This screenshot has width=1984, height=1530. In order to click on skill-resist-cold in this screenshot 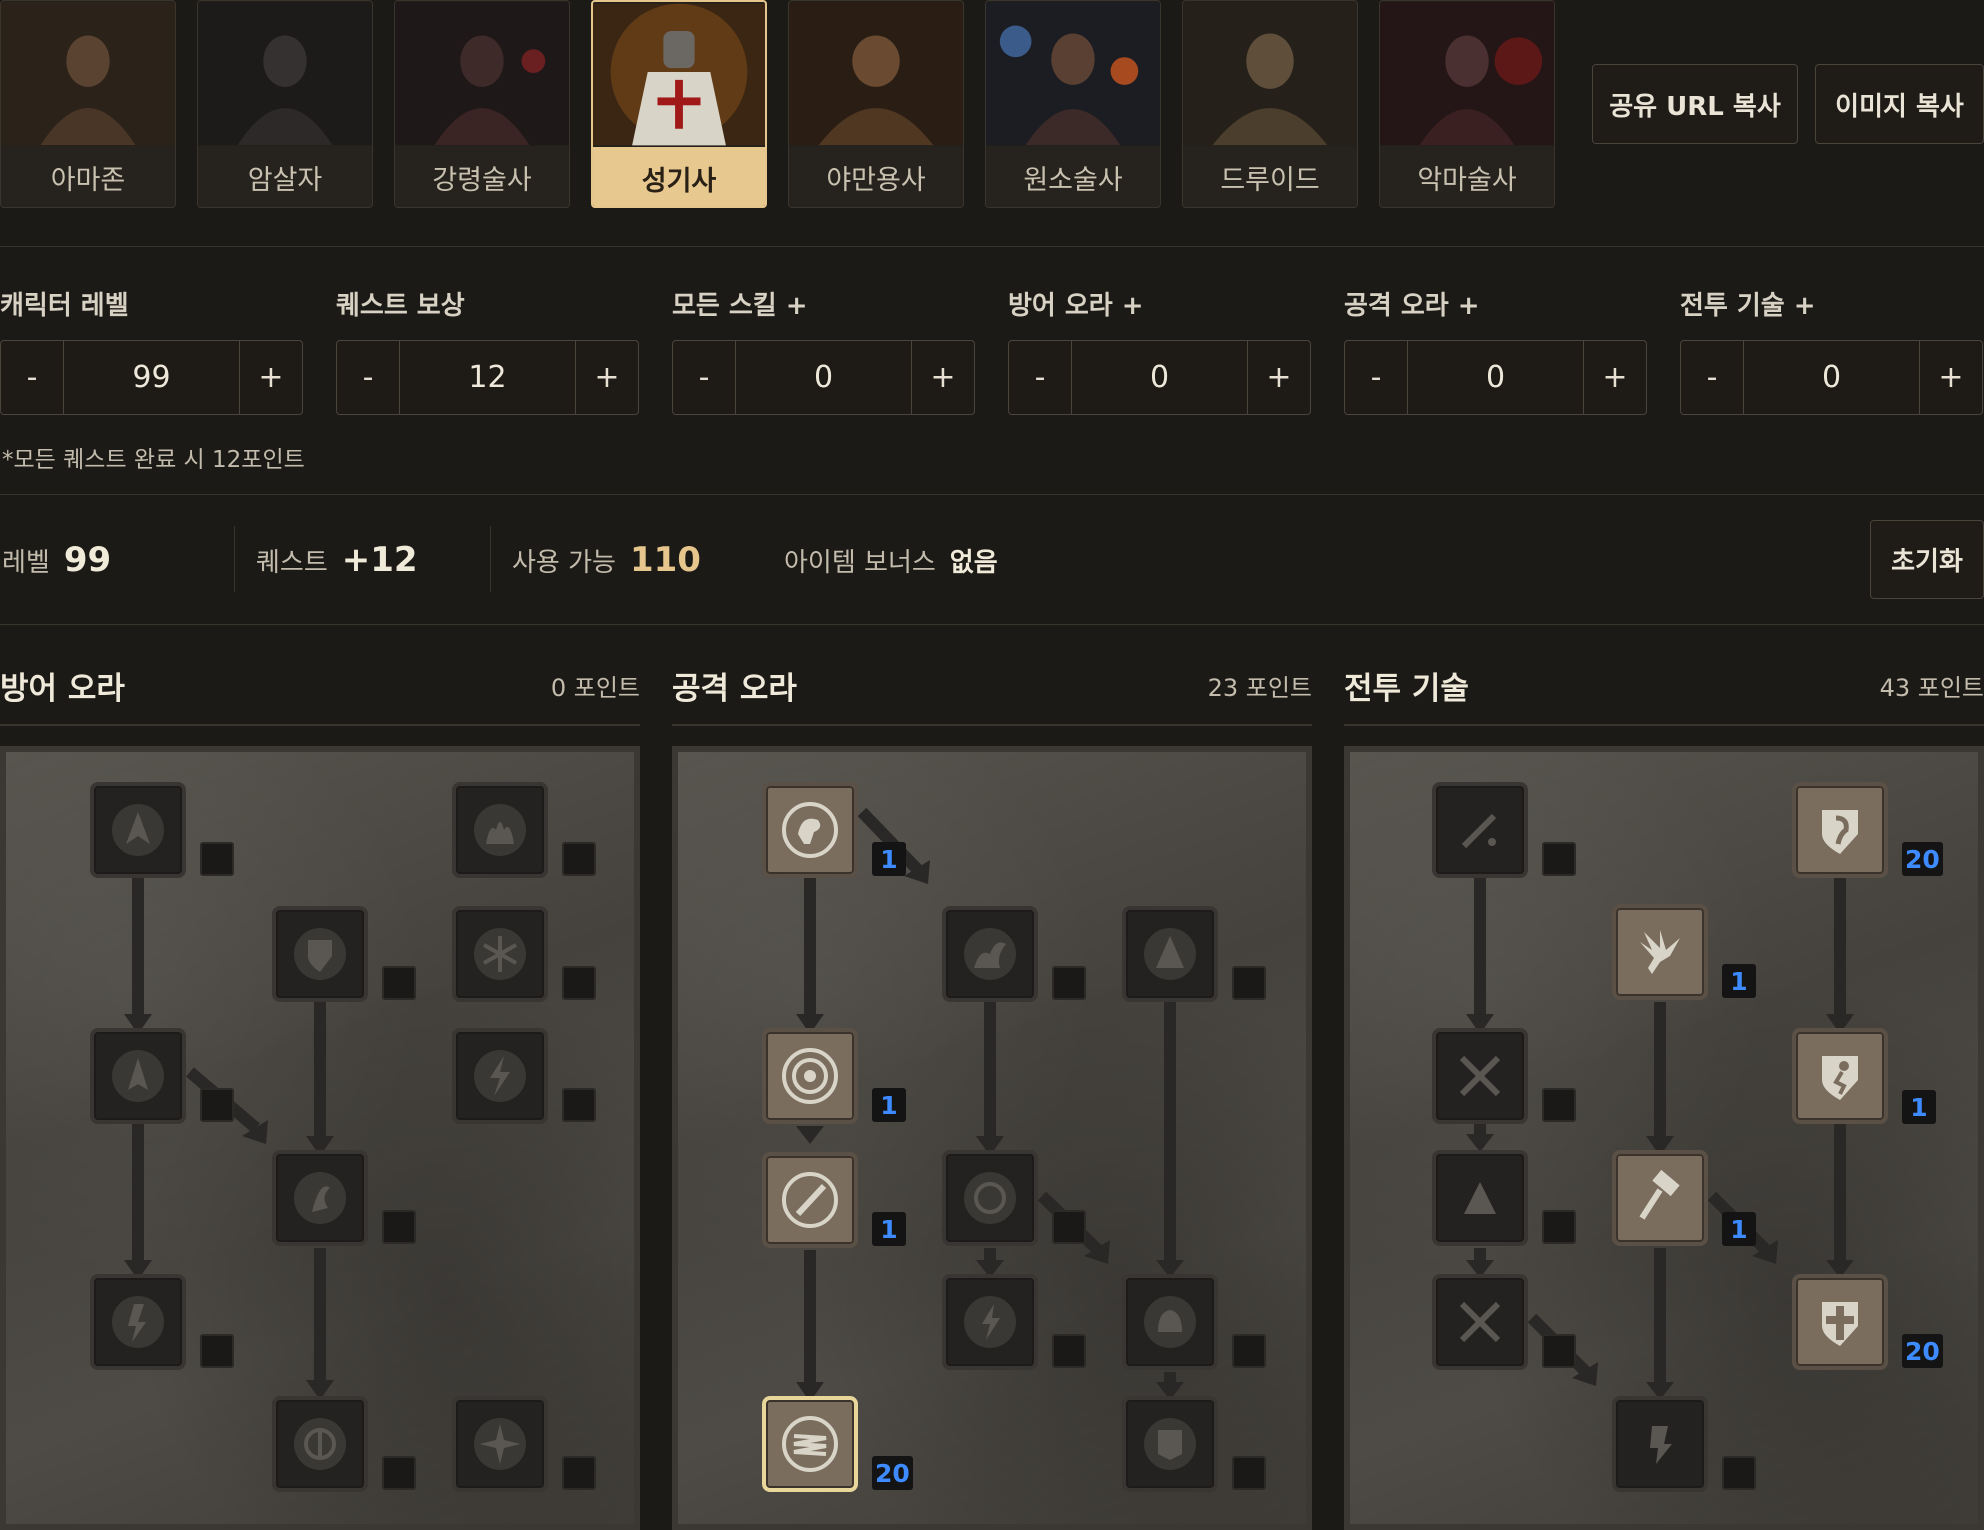, I will do `click(500, 954)`.